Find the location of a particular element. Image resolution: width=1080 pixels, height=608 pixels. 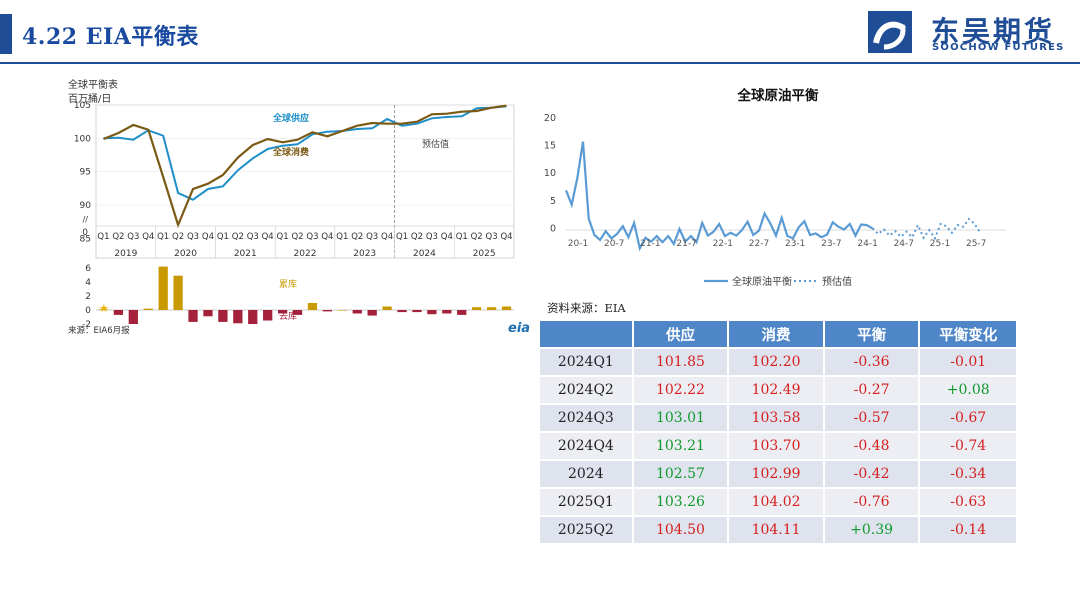

consumption-series-label: 全球消费 is located at coordinates (290, 152).